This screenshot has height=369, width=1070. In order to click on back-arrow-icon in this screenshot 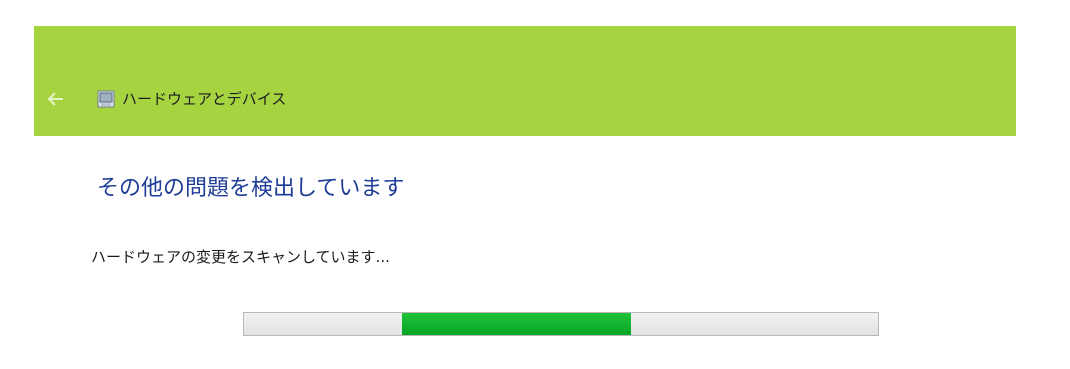, I will do `click(55, 99)`.